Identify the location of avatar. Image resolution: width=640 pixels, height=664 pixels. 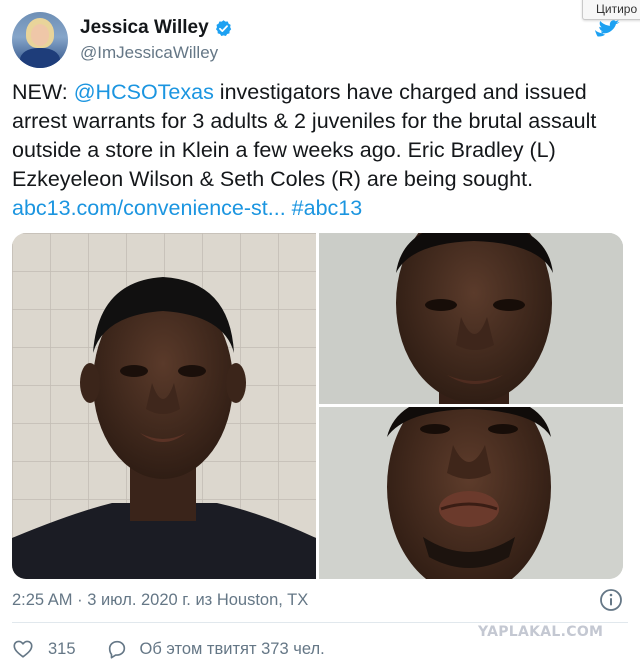
(40, 40).